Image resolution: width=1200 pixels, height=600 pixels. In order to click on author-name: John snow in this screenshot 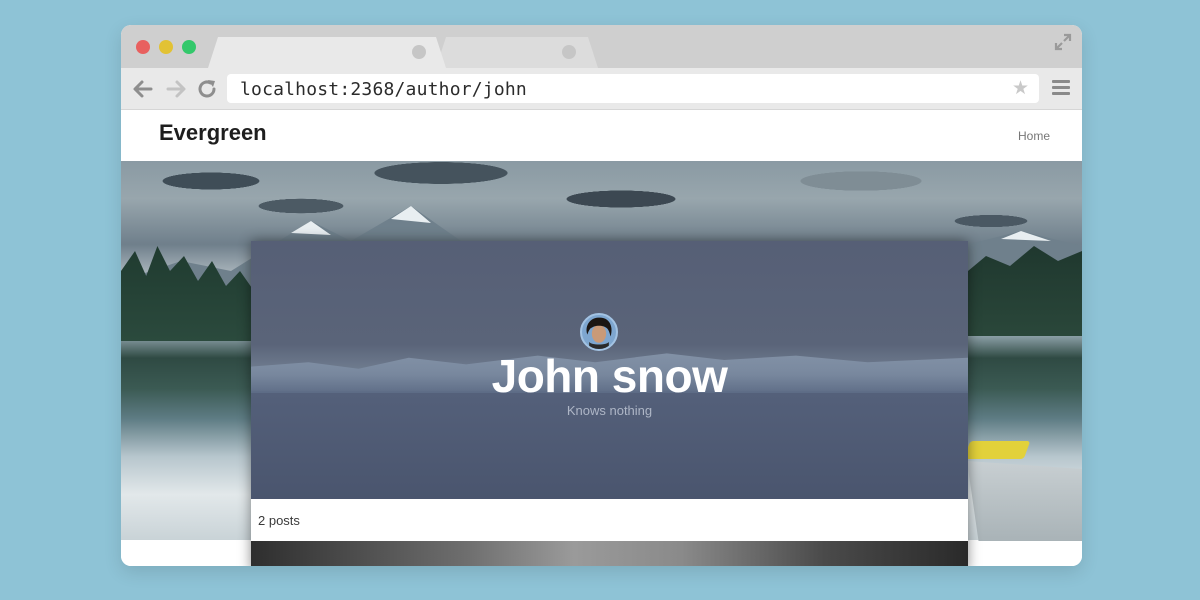, I will do `click(609, 376)`.